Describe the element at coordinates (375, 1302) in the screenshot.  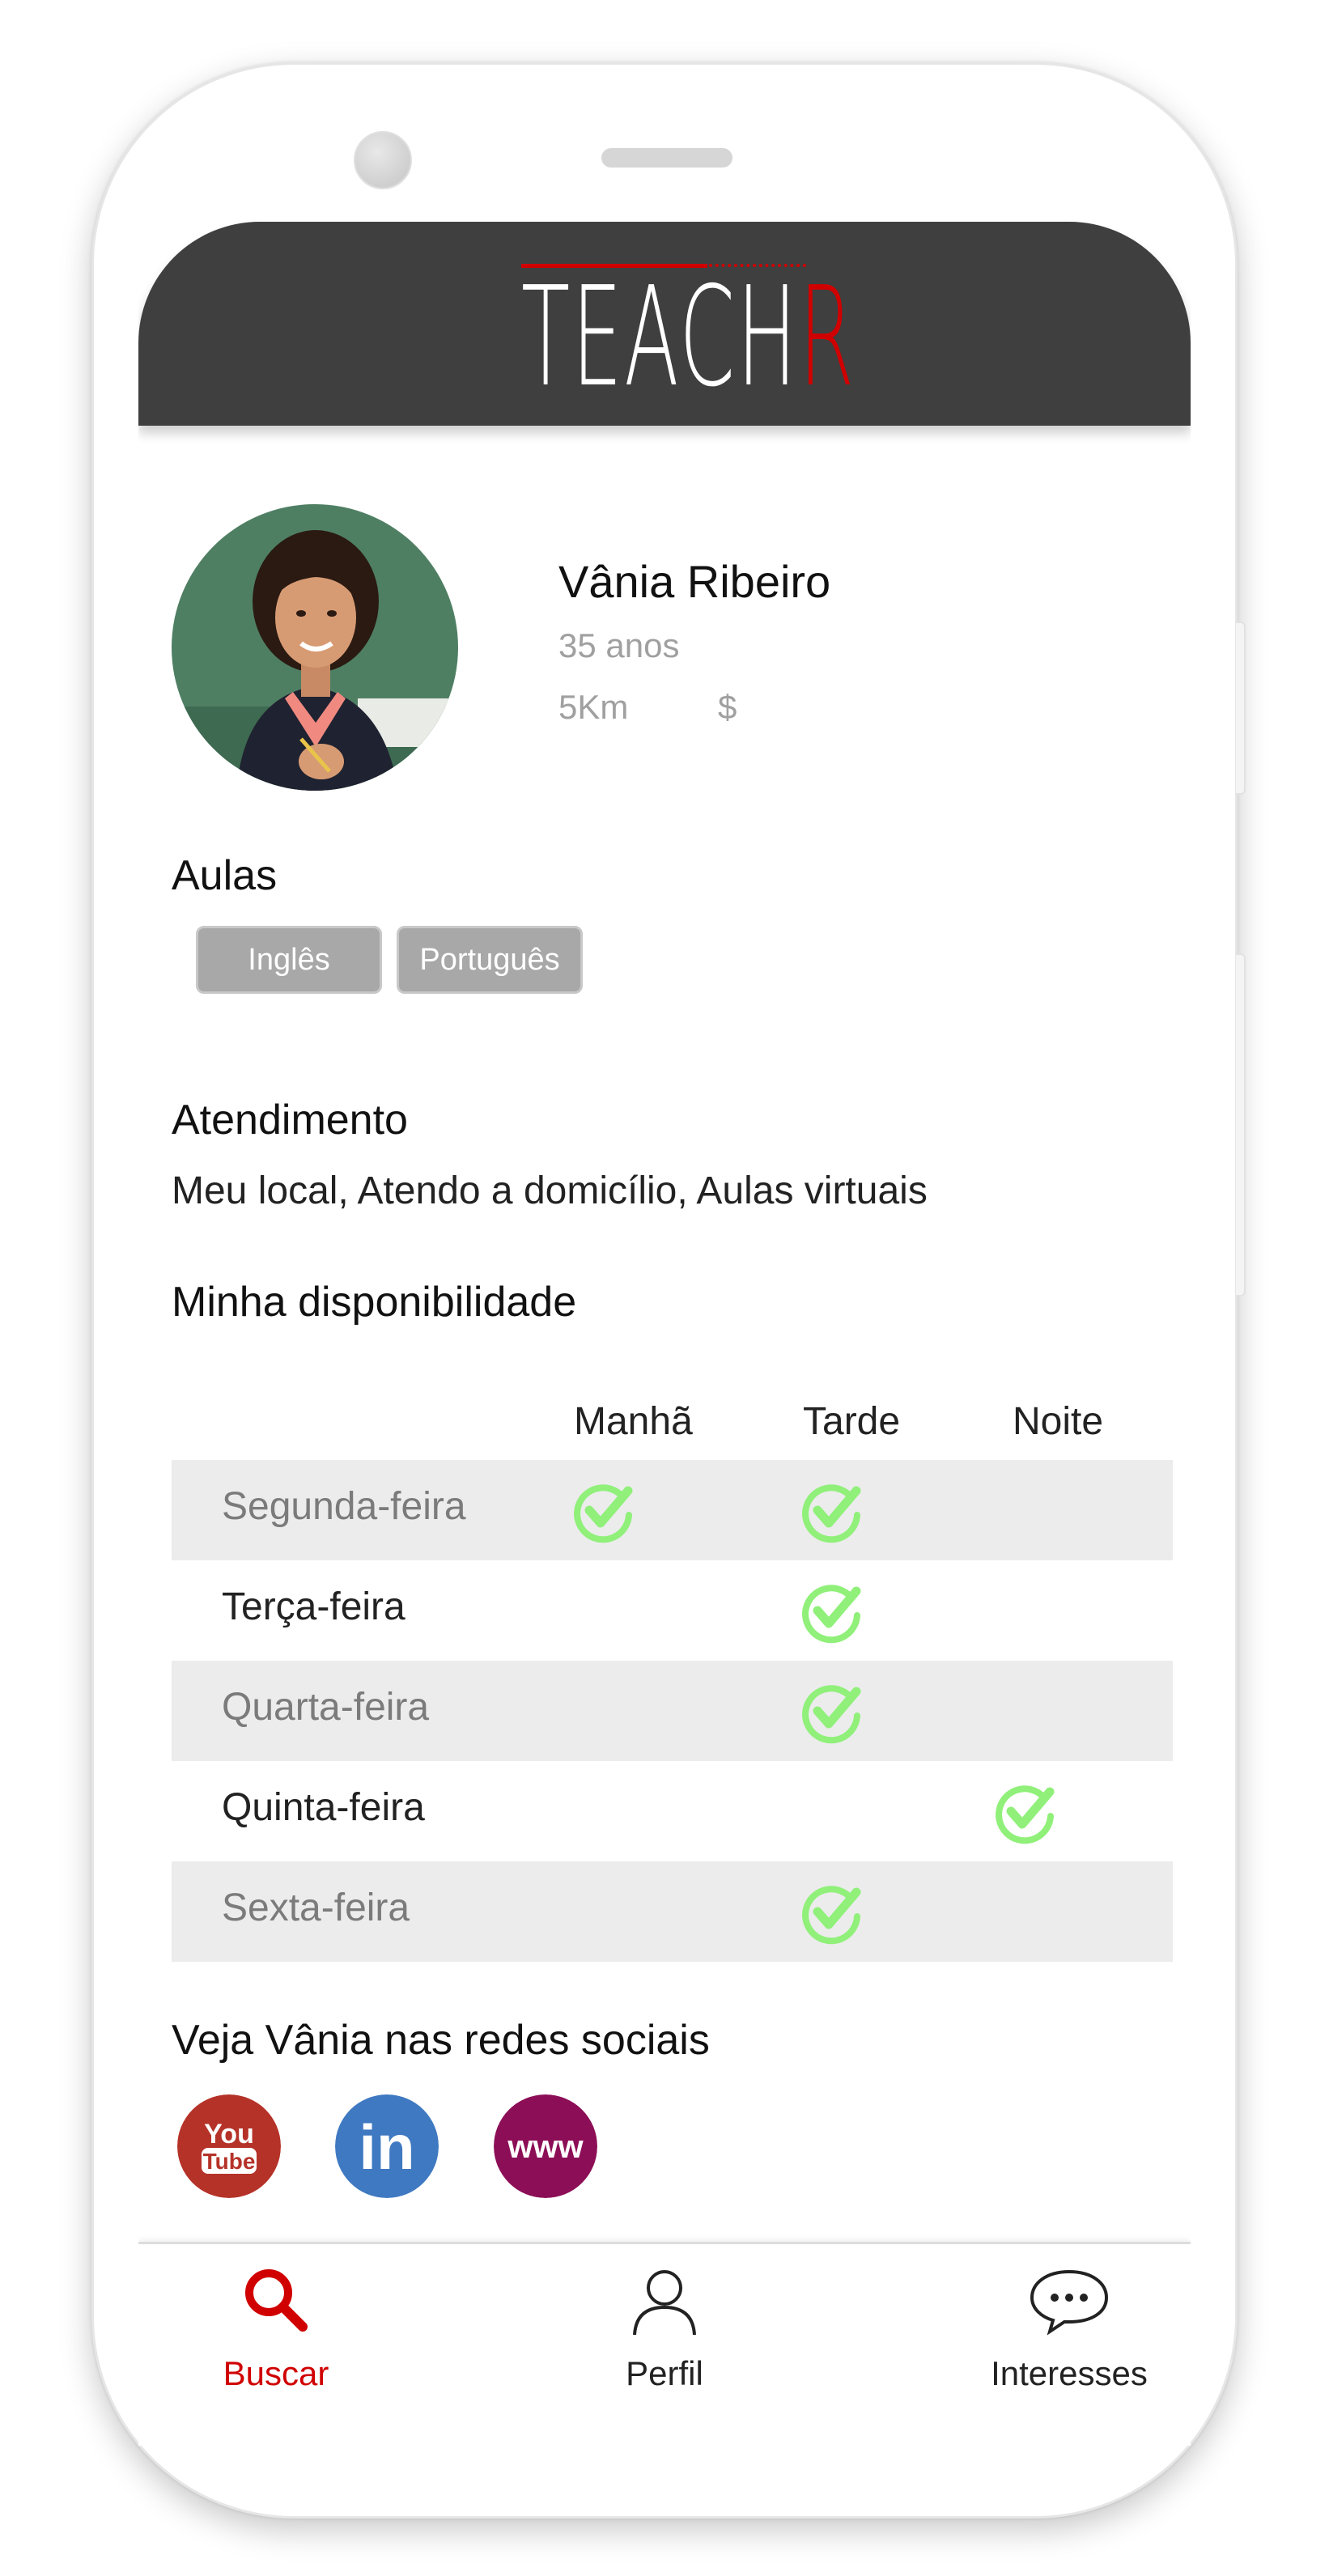
I see `availability-heading: Minha disponibilidade` at that location.